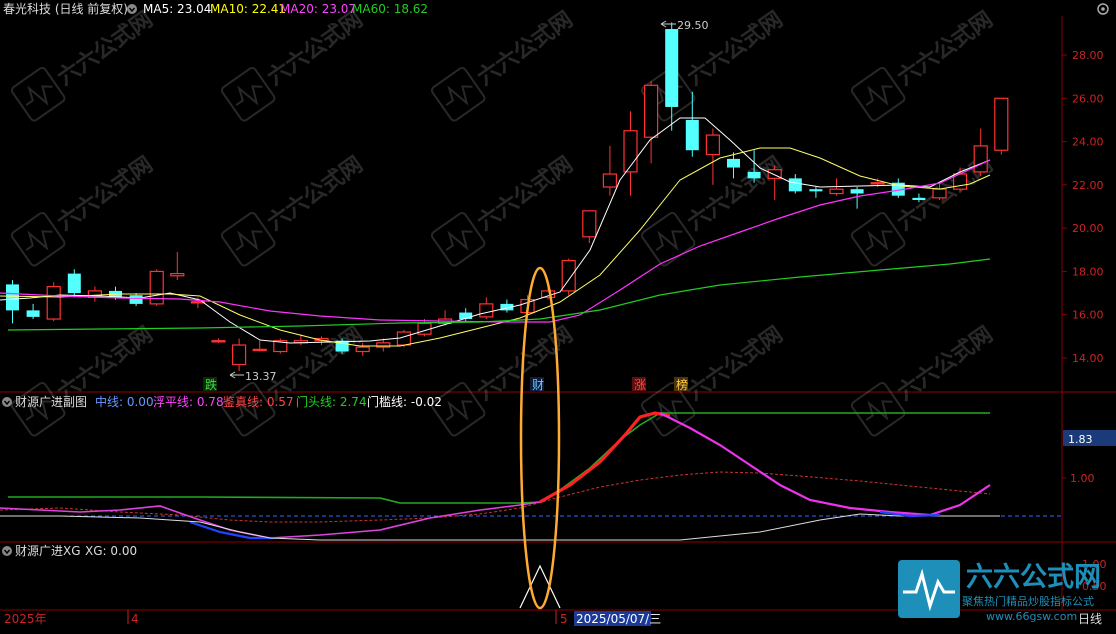 This screenshot has width=1116, height=634. What do you see at coordinates (65, 8) in the screenshot?
I see `stock-title: 春光科技 (日线 前复权)` at bounding box center [65, 8].